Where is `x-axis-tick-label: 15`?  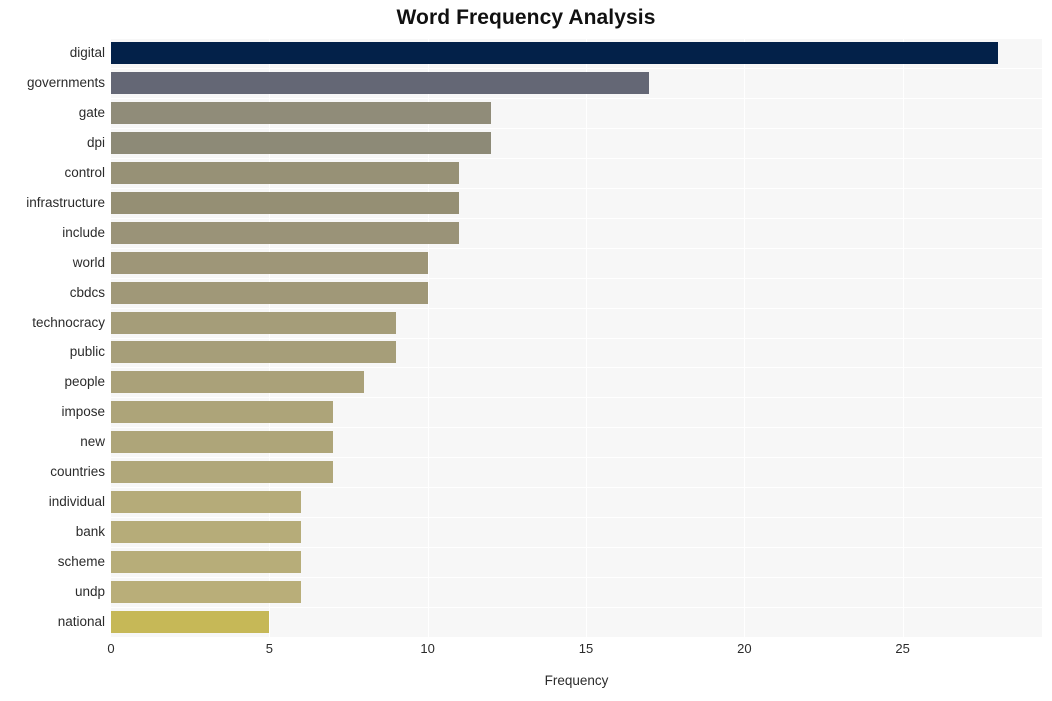 x-axis-tick-label: 15 is located at coordinates (586, 648).